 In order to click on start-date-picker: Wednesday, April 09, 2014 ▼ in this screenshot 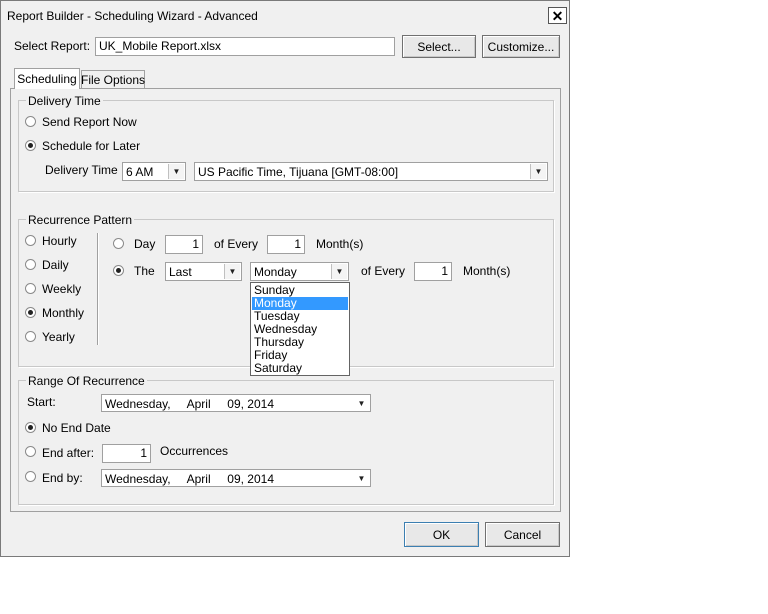, I will do `click(236, 403)`.